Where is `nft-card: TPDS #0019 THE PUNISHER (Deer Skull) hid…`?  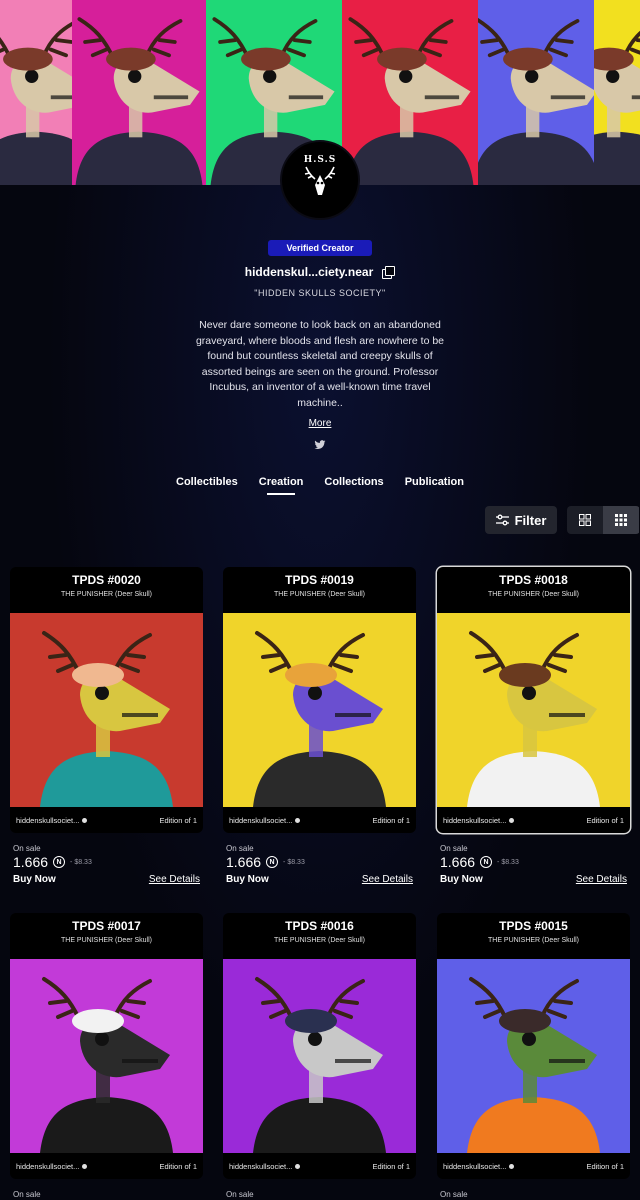 nft-card: TPDS #0019 THE PUNISHER (Deer Skull) hid… is located at coordinates (319, 700).